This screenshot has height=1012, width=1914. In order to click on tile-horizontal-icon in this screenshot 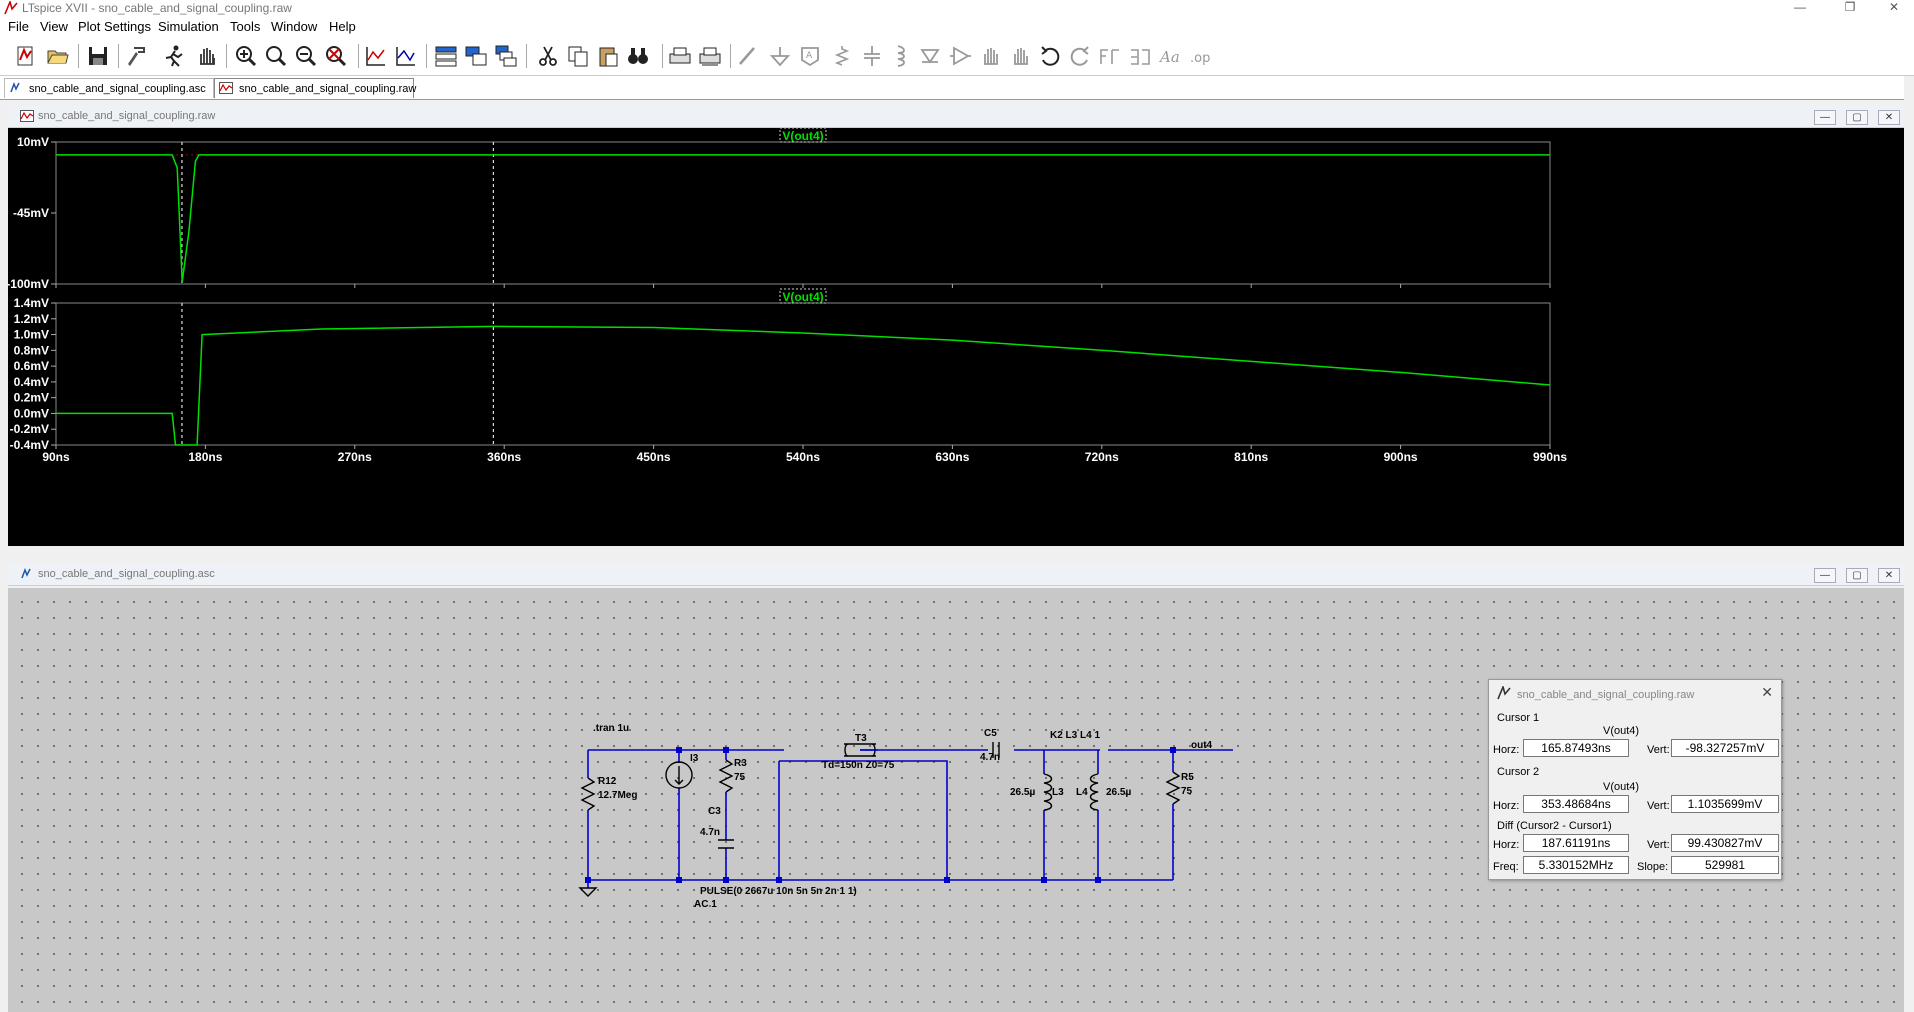, I will do `click(446, 56)`.